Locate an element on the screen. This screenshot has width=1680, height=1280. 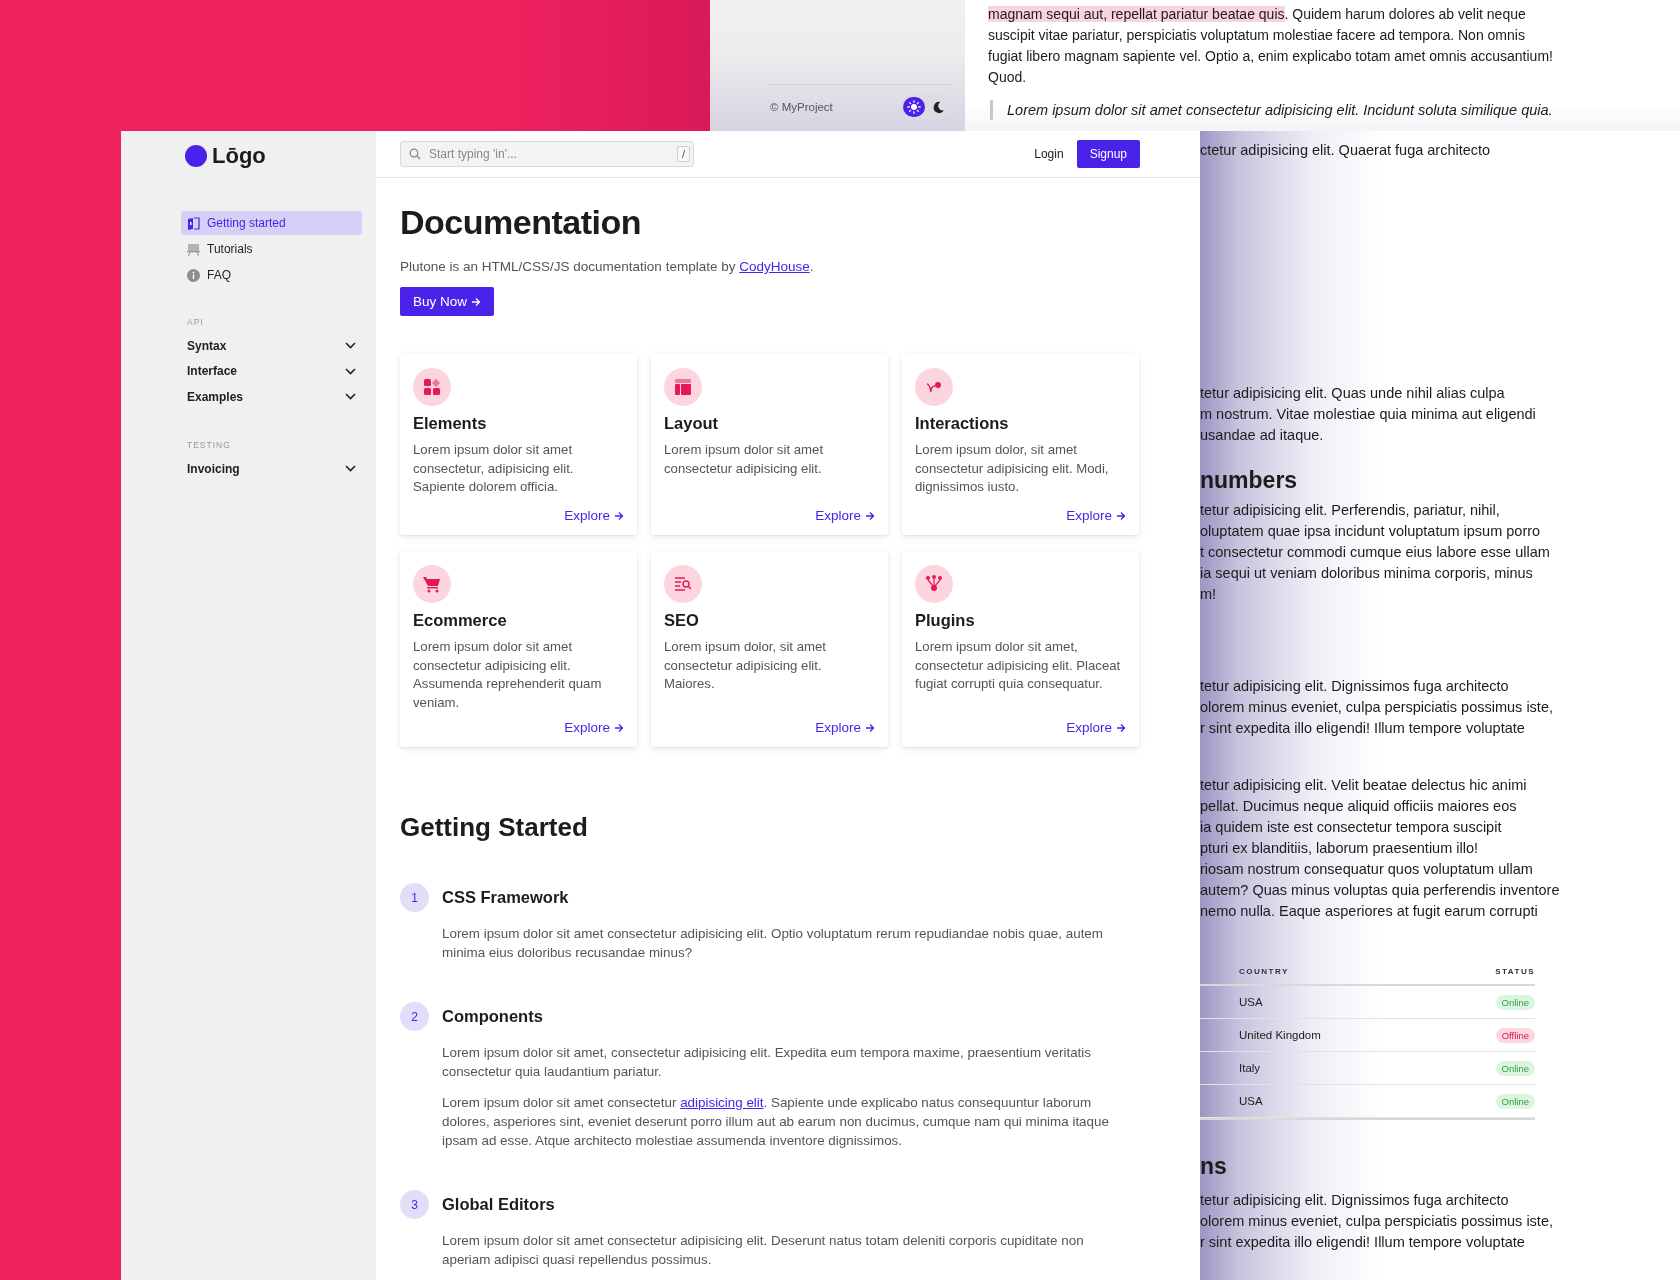
article-paragraph: tetur adipisicing elit. Velit beatae delectus hic animi pellat. Ducimus neque aliquid officiis maiores eos ia quidem iste est consectetur tempora suscipit pturi ex blanditiis, laborum praesentium illo! riosam nostrum consequatur quos voluptatum ullam autem? Quas minus voluptas quia perferendis inventore nemo nulla. Eaque asperiores at fugit earum corrupti is located at coordinates (1380, 848).